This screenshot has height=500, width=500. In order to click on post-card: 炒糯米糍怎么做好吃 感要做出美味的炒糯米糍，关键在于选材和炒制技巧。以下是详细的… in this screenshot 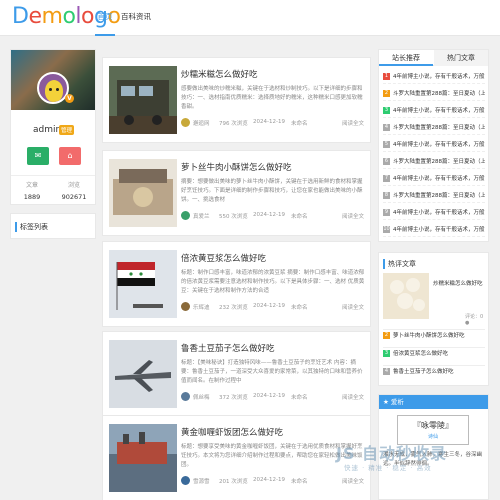, I will do `click(236, 100)`.